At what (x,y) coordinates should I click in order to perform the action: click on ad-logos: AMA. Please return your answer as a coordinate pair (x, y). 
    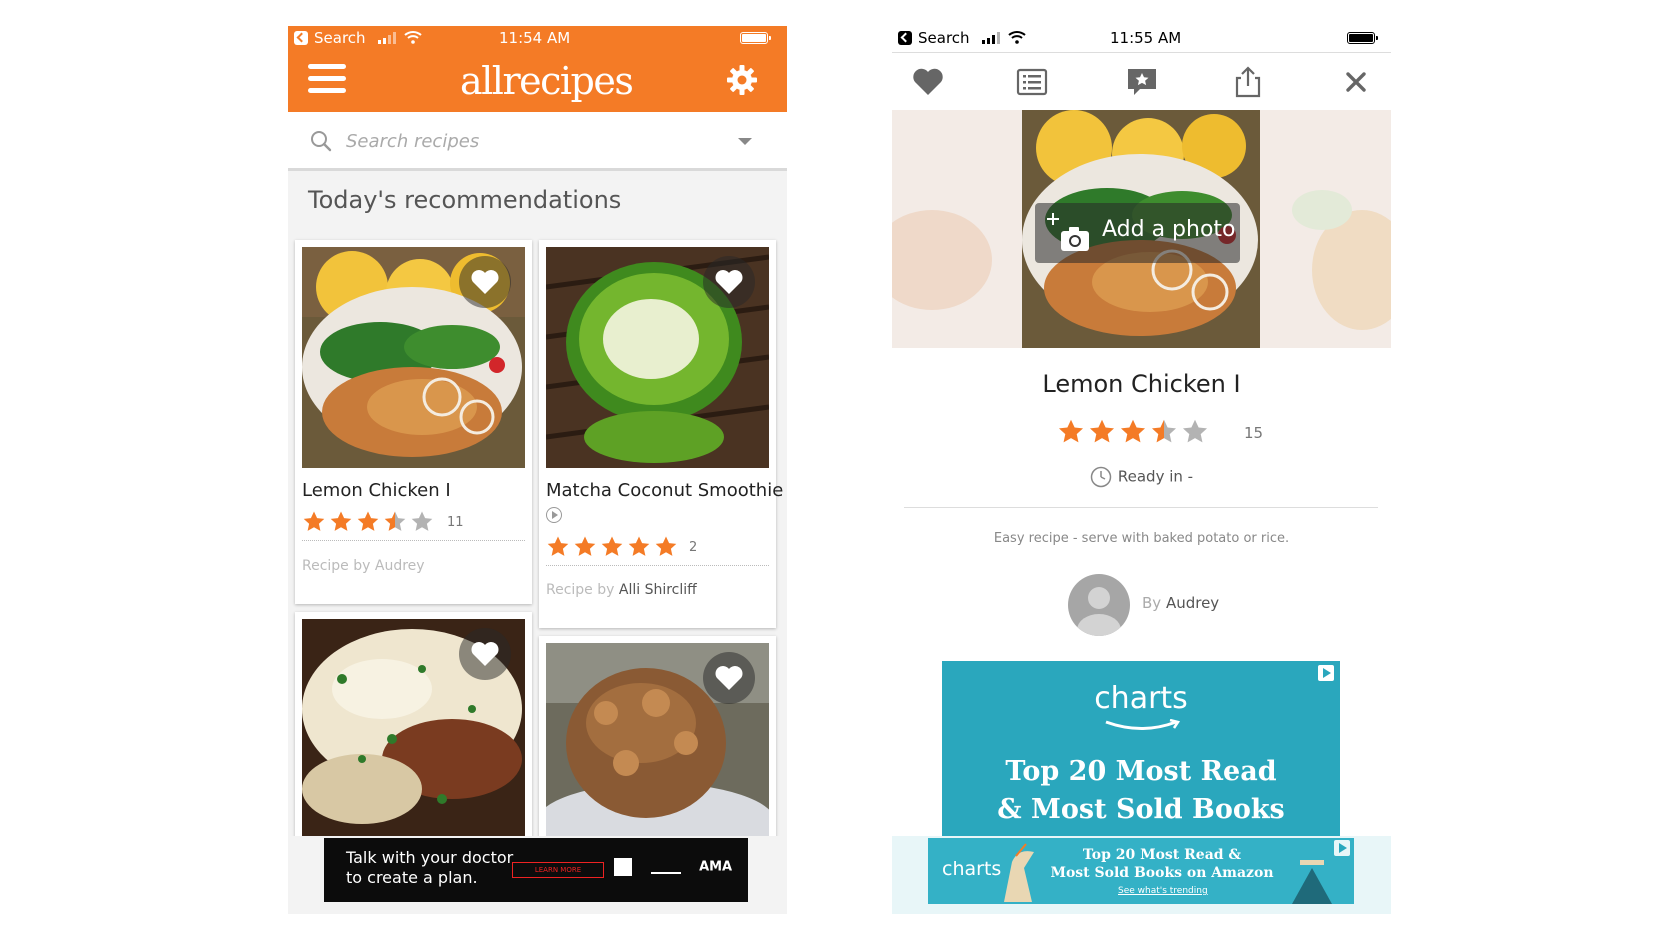
    Looking at the image, I should click on (673, 867).